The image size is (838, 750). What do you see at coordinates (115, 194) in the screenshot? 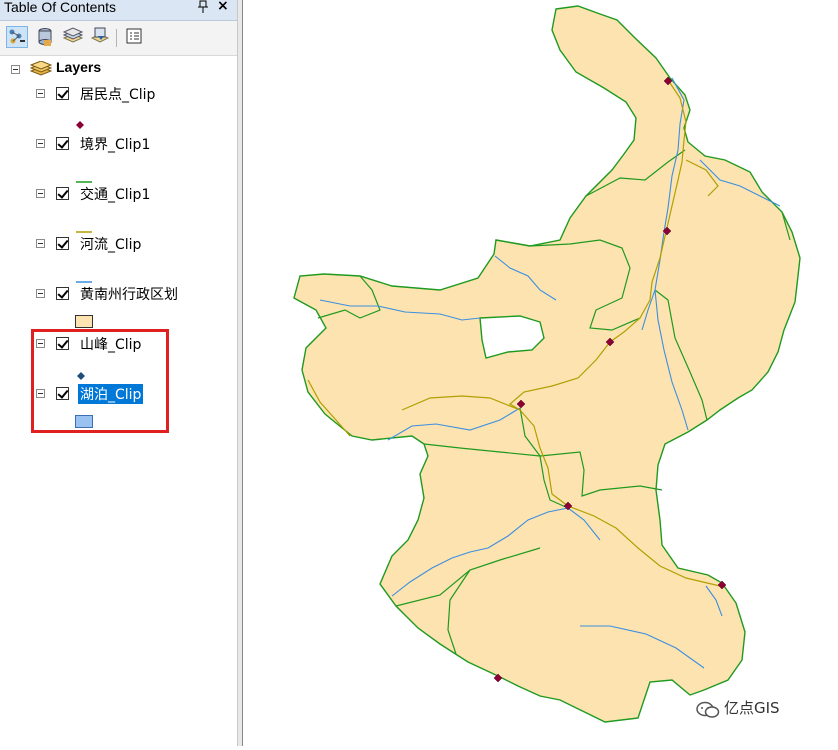
I see `layer-name-transport: 交通_Clip1` at bounding box center [115, 194].